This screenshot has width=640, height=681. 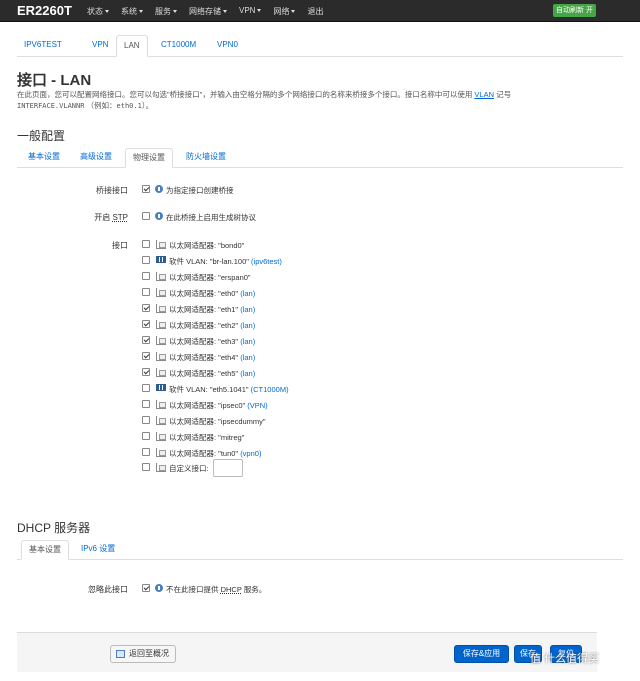 I want to click on tab-vpn: VPN, so click(x=100, y=46).